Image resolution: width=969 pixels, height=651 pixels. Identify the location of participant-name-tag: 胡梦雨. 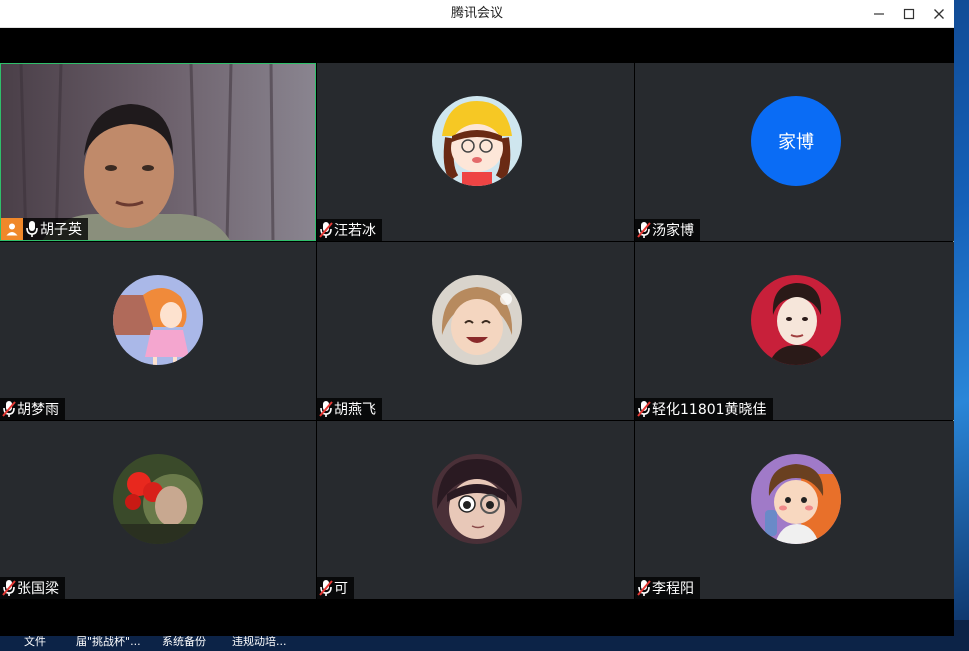
(32, 409).